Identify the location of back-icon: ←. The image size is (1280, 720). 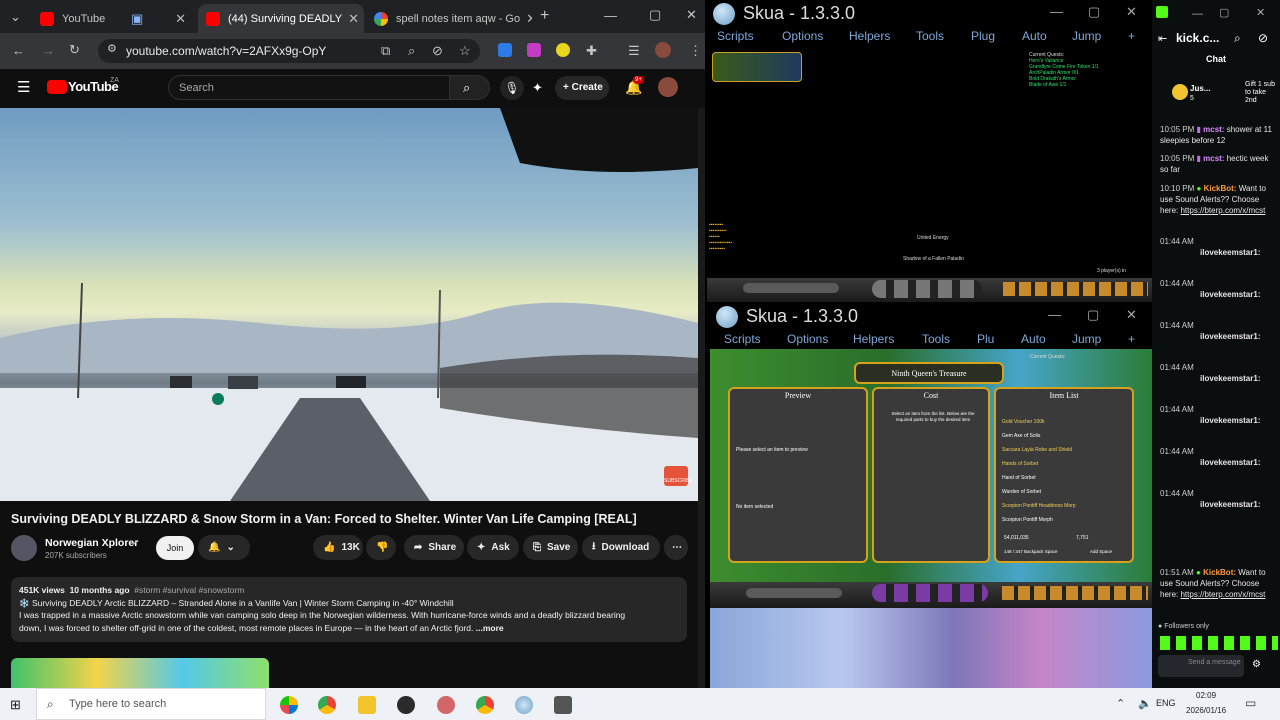
(18, 50).